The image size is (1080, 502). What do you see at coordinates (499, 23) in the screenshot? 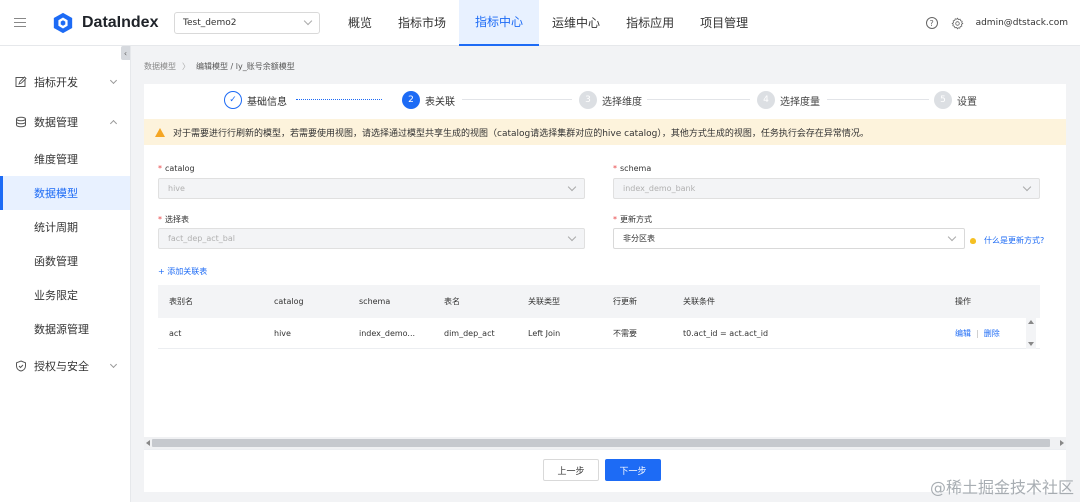
I see `nav-metric-center: 指标中心` at bounding box center [499, 23].